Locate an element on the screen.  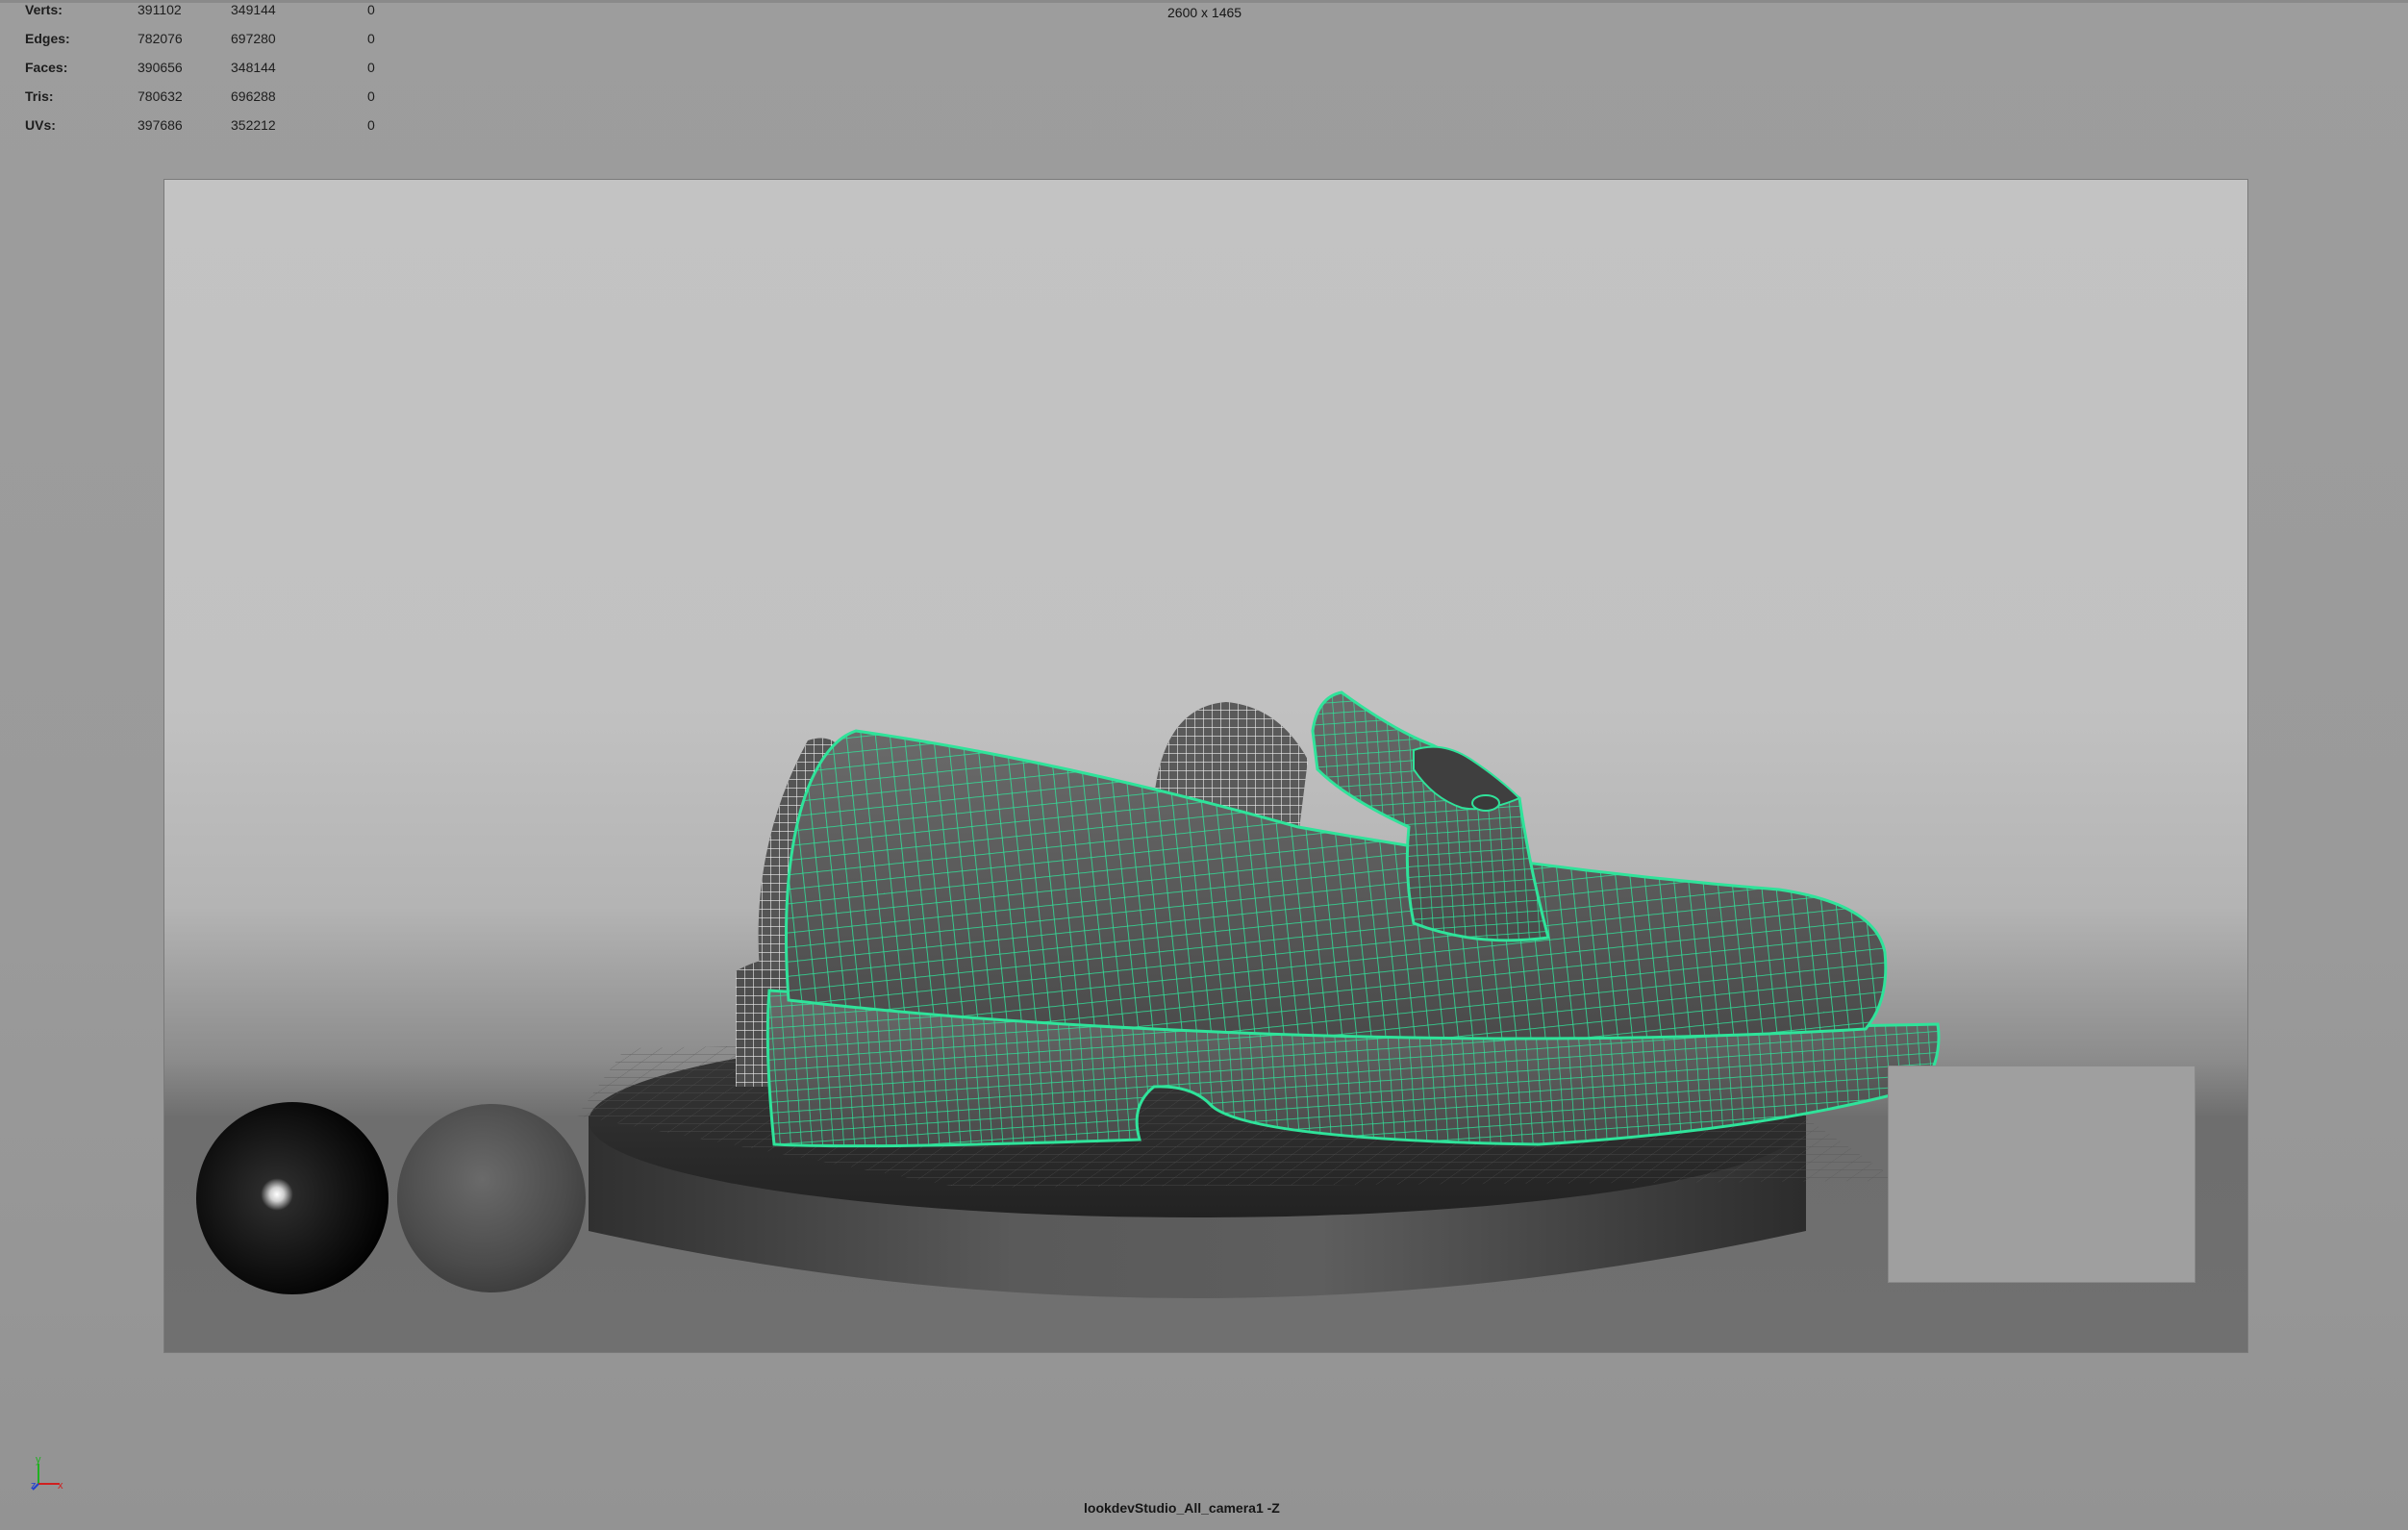
gizmo-y-label: y is located at coordinates (38, 1460).